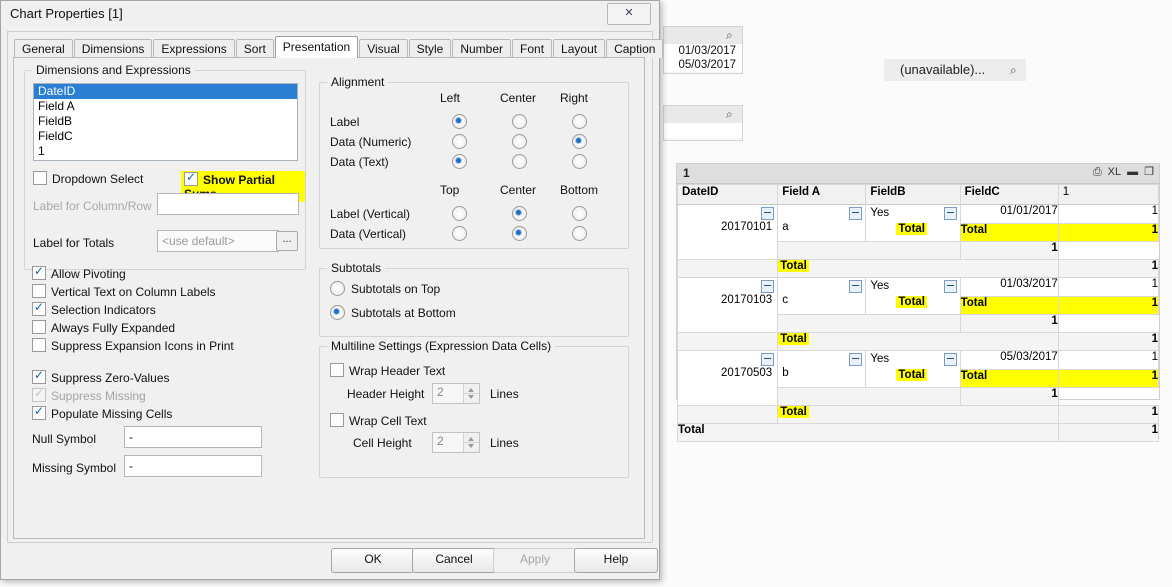 The image size is (1172, 587). Describe the element at coordinates (124, 291) in the screenshot. I see `option-checkbox-vertical-text-on-column-labels: Vertical Text on Column Labels` at that location.